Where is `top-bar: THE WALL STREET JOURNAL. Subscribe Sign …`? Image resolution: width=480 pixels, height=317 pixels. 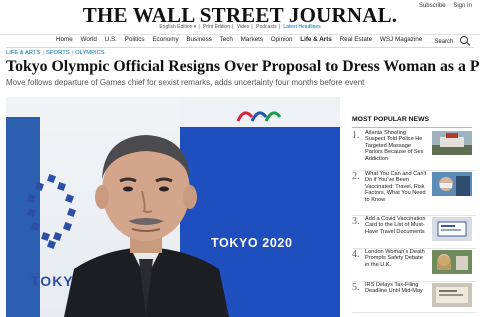
top-bar: THE WALL STREET JOURNAL. Subscribe Sign … is located at coordinates (240, 17).